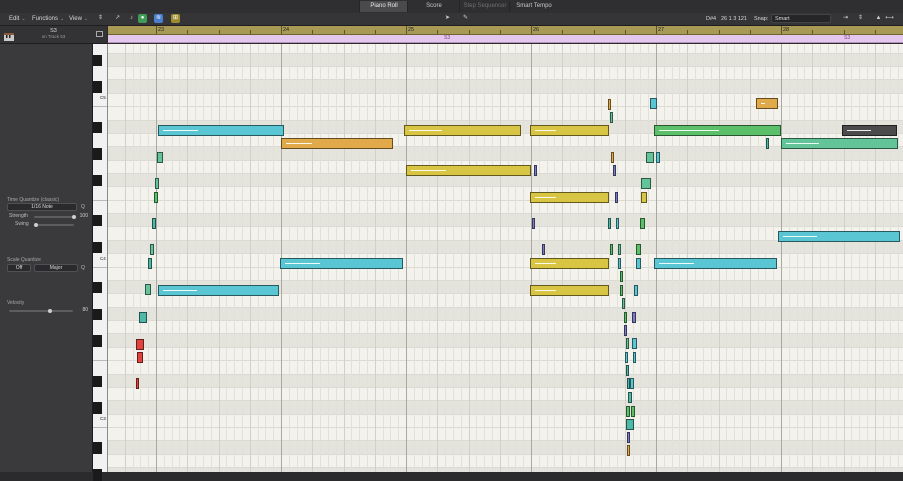 Image resolution: width=903 pixels, height=481 pixels. What do you see at coordinates (131, 18) in the screenshot?
I see `midi-out-icon: ♪` at bounding box center [131, 18].